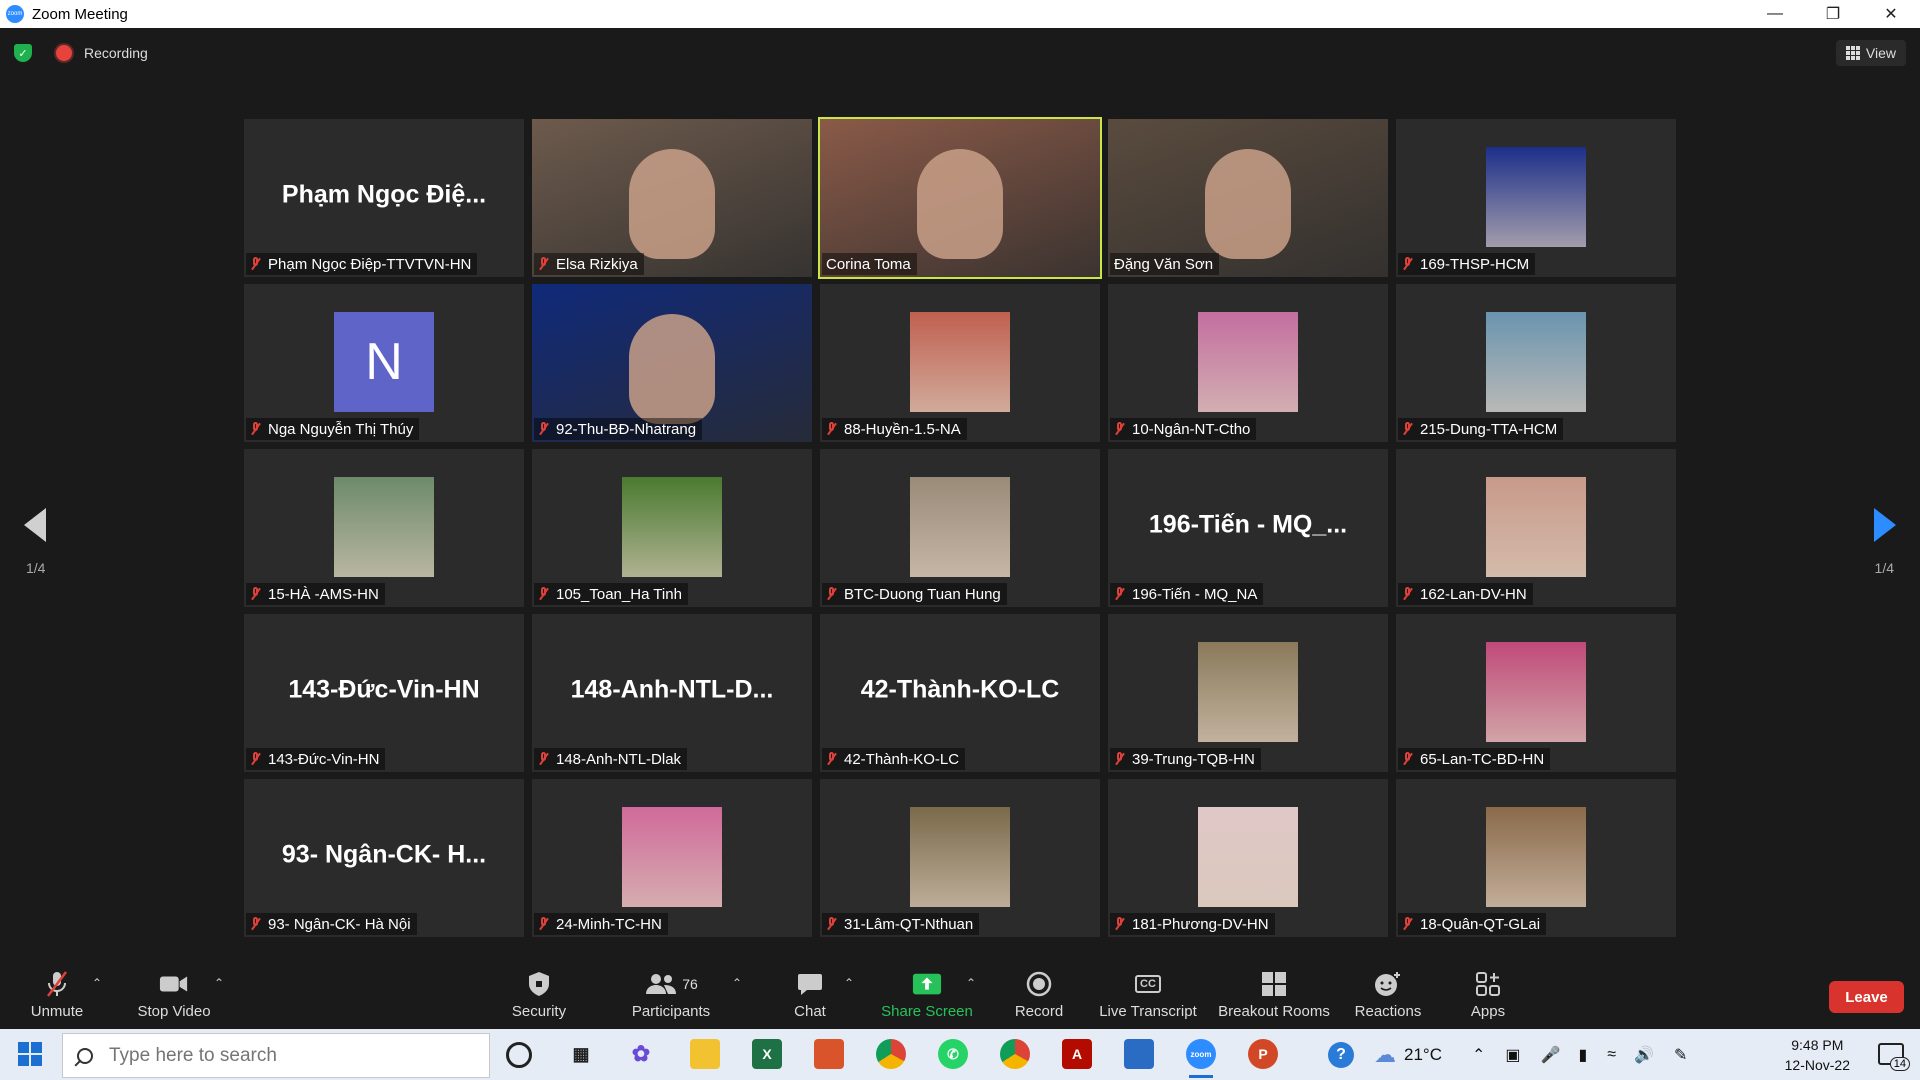 Image resolution: width=1920 pixels, height=1080 pixels. What do you see at coordinates (384, 198) in the screenshot?
I see `participant-tile: Phạm Ngọc Điệ... Phạm Ngọc Điệp-TTVTVN-HN` at bounding box center [384, 198].